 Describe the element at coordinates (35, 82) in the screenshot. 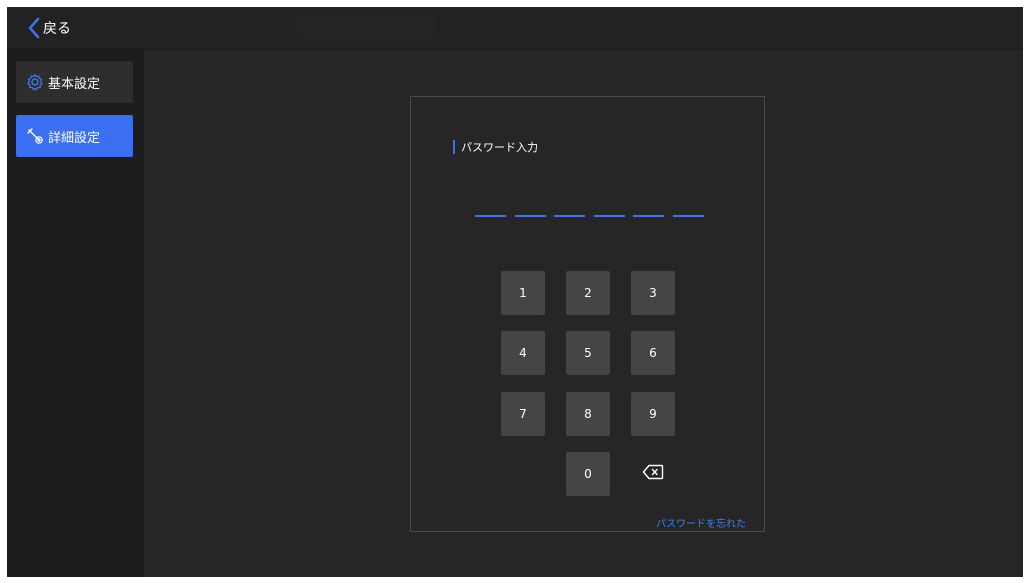

I see `gear-icon` at that location.